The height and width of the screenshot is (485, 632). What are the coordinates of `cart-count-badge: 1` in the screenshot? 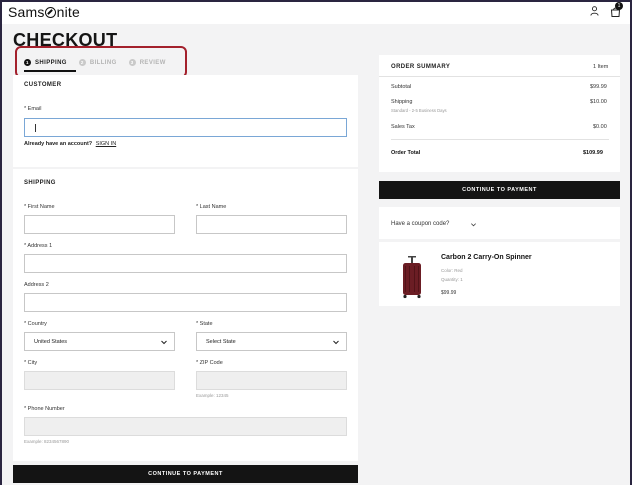 It's located at (619, 6).